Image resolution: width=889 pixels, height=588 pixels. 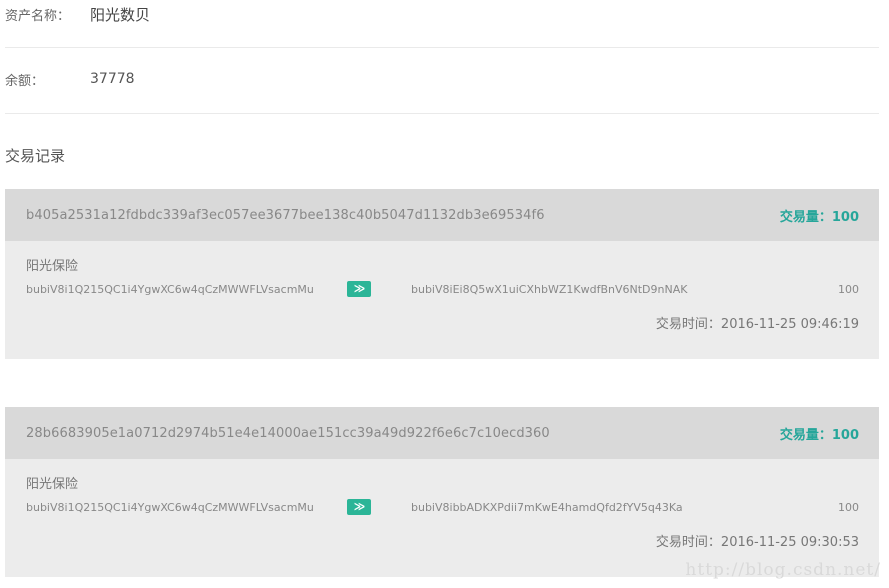 What do you see at coordinates (547, 507) in the screenshot?
I see `transaction-to-address: bubiV8ibbADKXPdii7mKwE4hamdQfd2fYV5q43Ka` at bounding box center [547, 507].